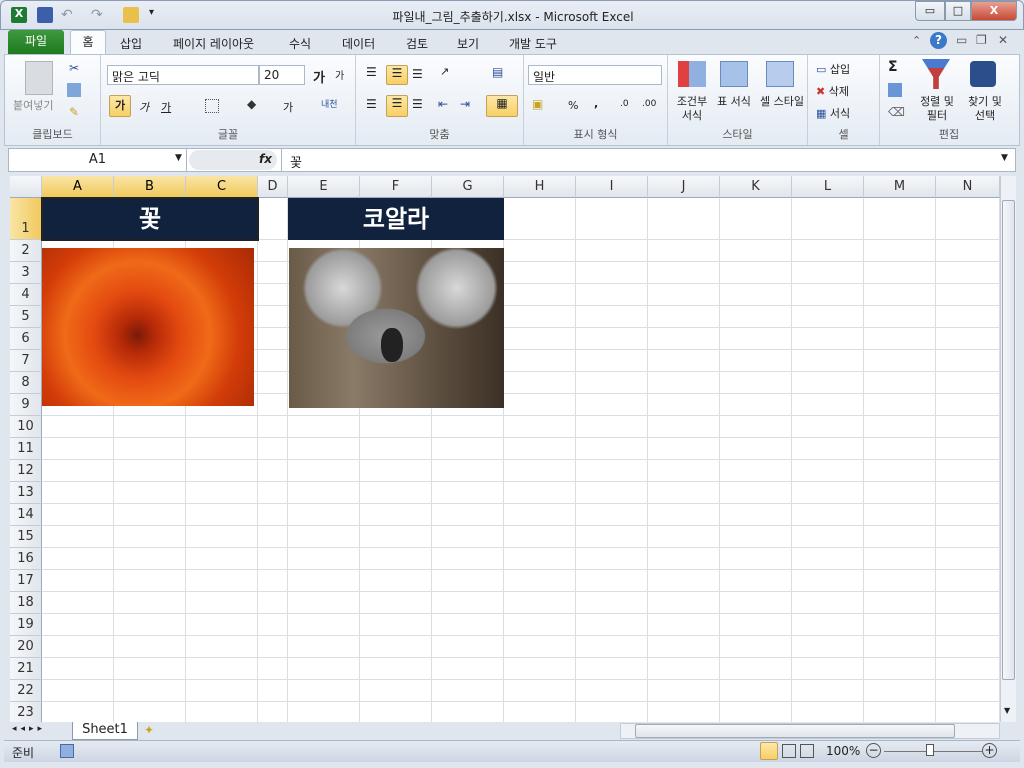  Describe the element at coordinates (533, 43) in the screenshot. I see `tab-developer: 개발 도구` at that location.